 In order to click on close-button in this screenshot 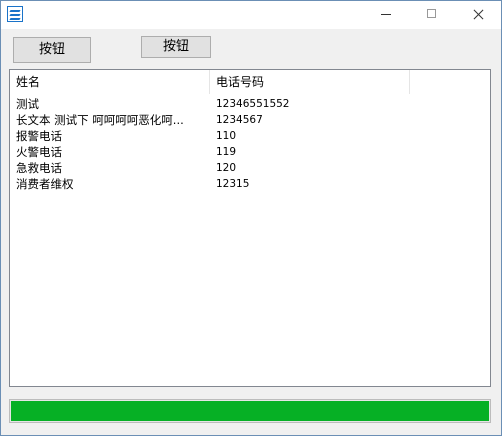, I will do `click(478, 15)`.